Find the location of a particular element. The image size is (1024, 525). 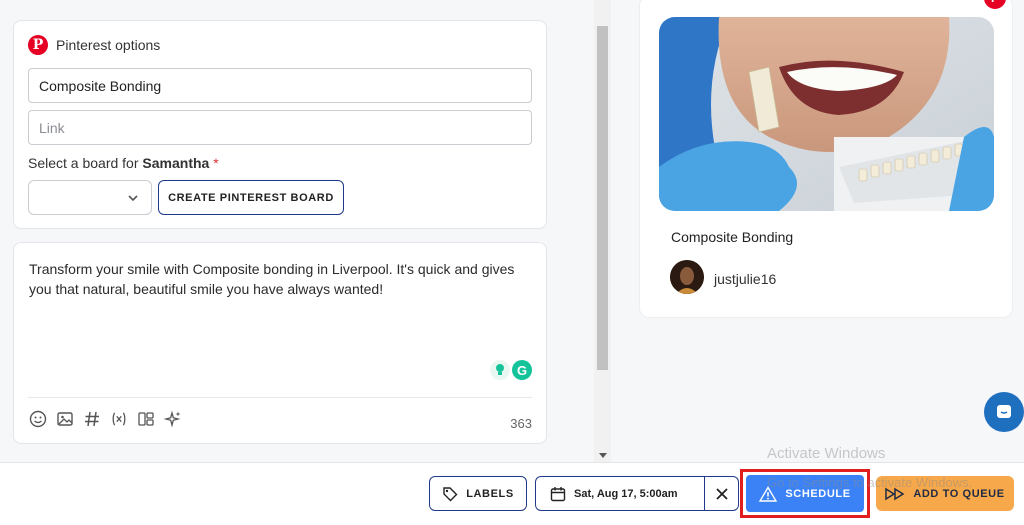

hashtag-icon is located at coordinates (92, 419).